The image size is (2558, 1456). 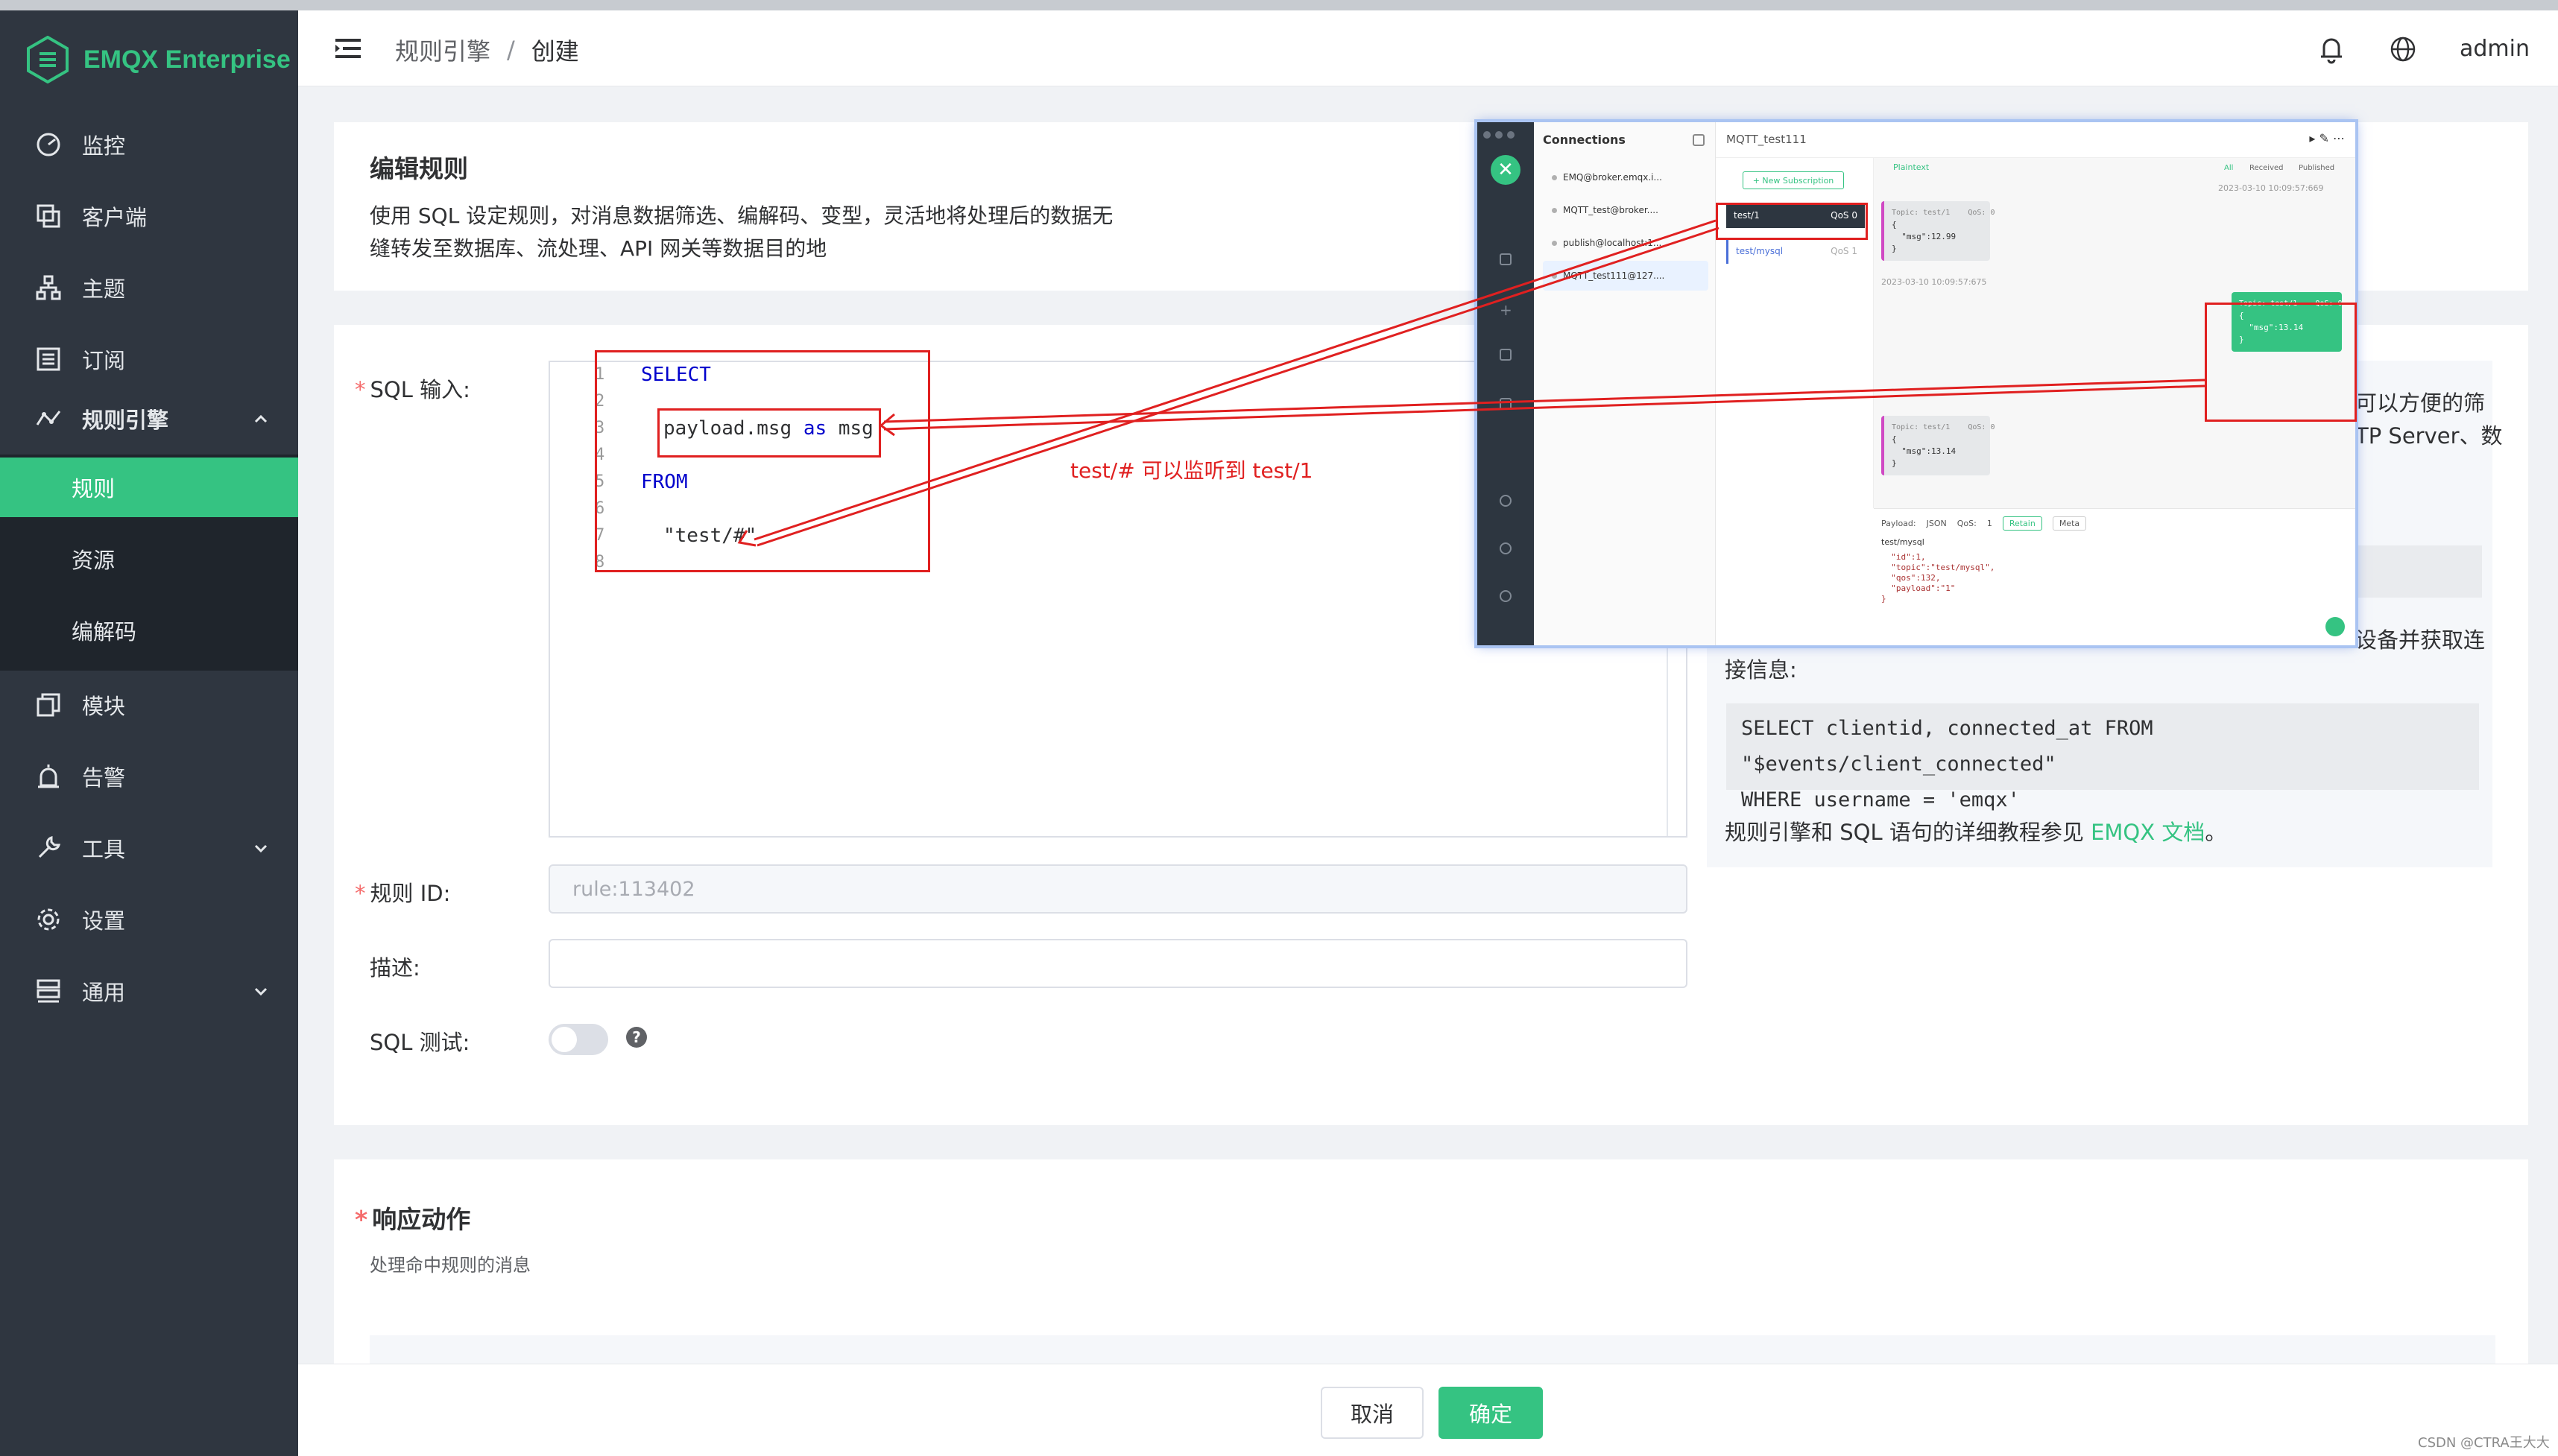 What do you see at coordinates (636, 1037) in the screenshot?
I see `help-question-icon: ?` at bounding box center [636, 1037].